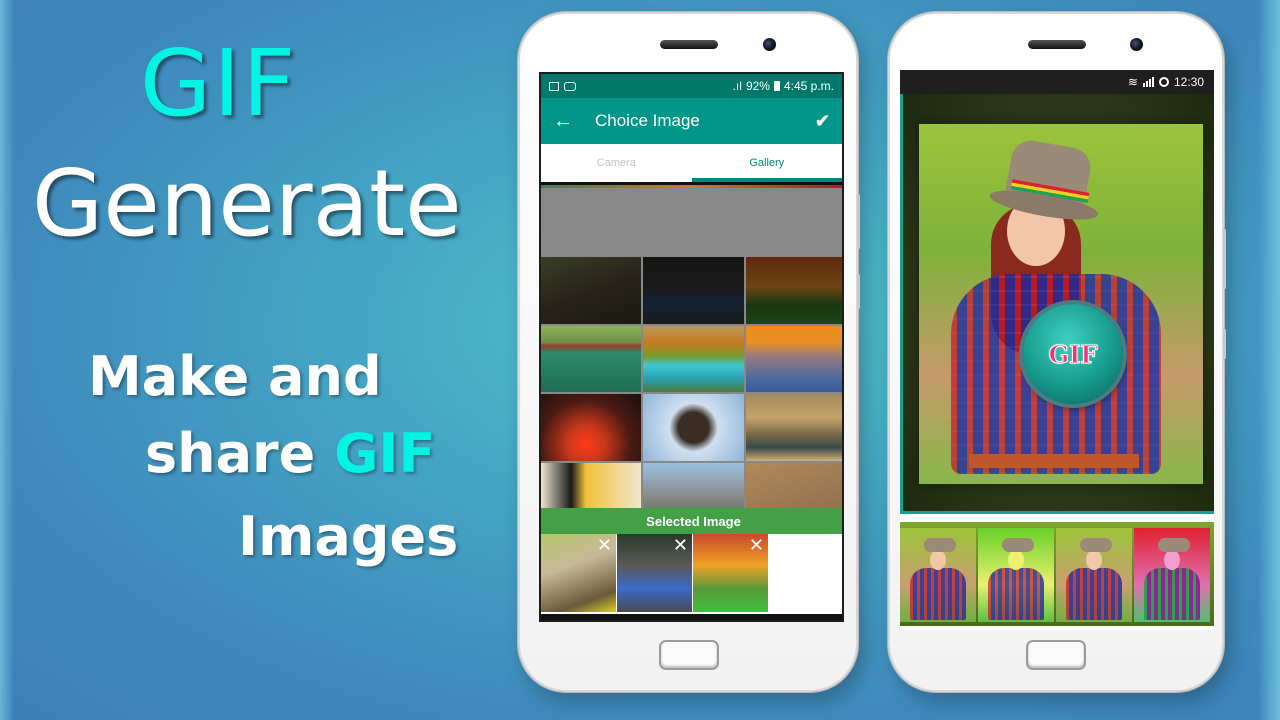 The height and width of the screenshot is (720, 1280). Describe the element at coordinates (591, 428) in the screenshot. I see `gallery-item-palm-sunset` at that location.